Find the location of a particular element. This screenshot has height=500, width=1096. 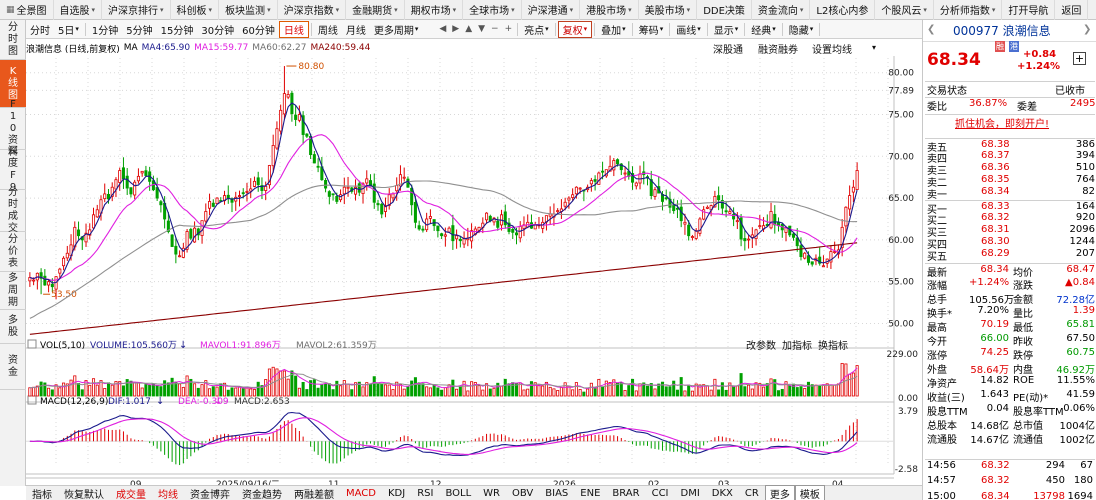

period-label: 15分钟 is located at coordinates (177, 31).